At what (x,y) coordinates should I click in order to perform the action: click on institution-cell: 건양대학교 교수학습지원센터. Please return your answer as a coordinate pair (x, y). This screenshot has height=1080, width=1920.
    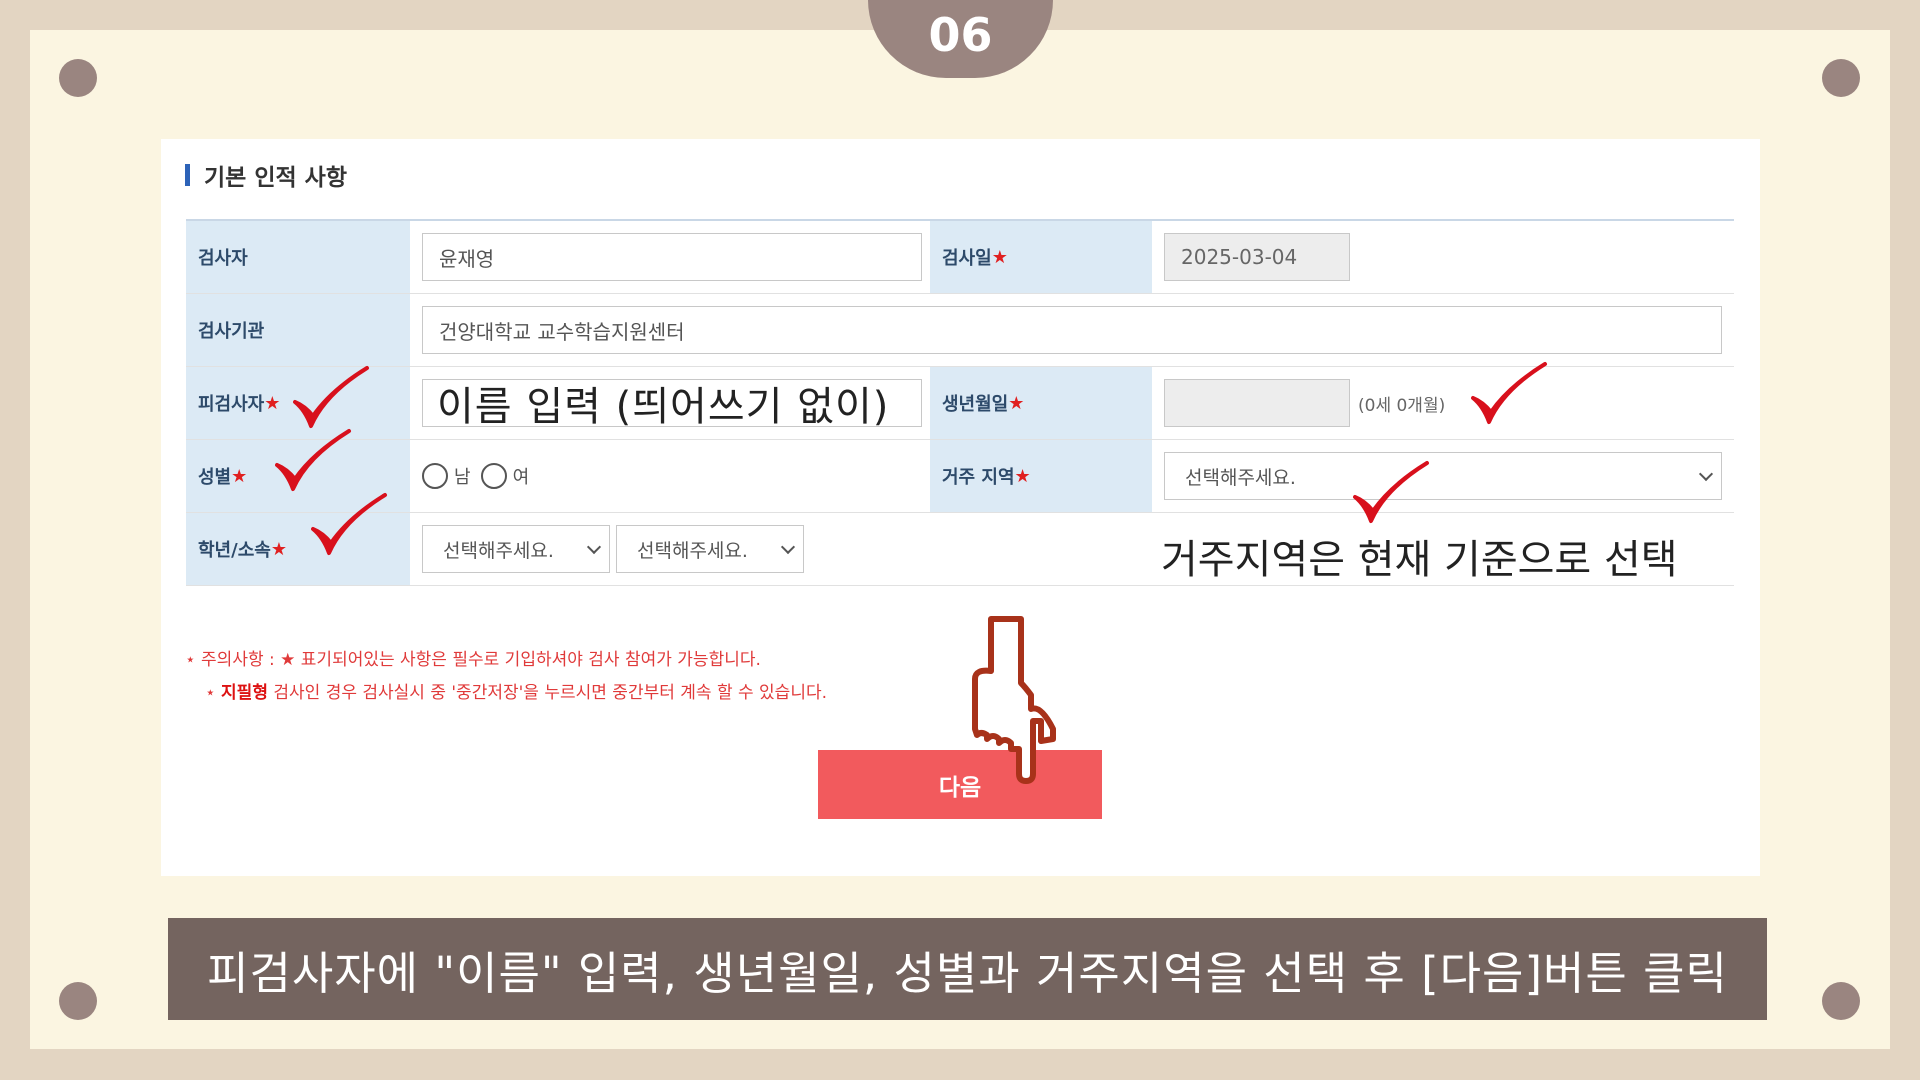
    Looking at the image, I should click on (1072, 330).